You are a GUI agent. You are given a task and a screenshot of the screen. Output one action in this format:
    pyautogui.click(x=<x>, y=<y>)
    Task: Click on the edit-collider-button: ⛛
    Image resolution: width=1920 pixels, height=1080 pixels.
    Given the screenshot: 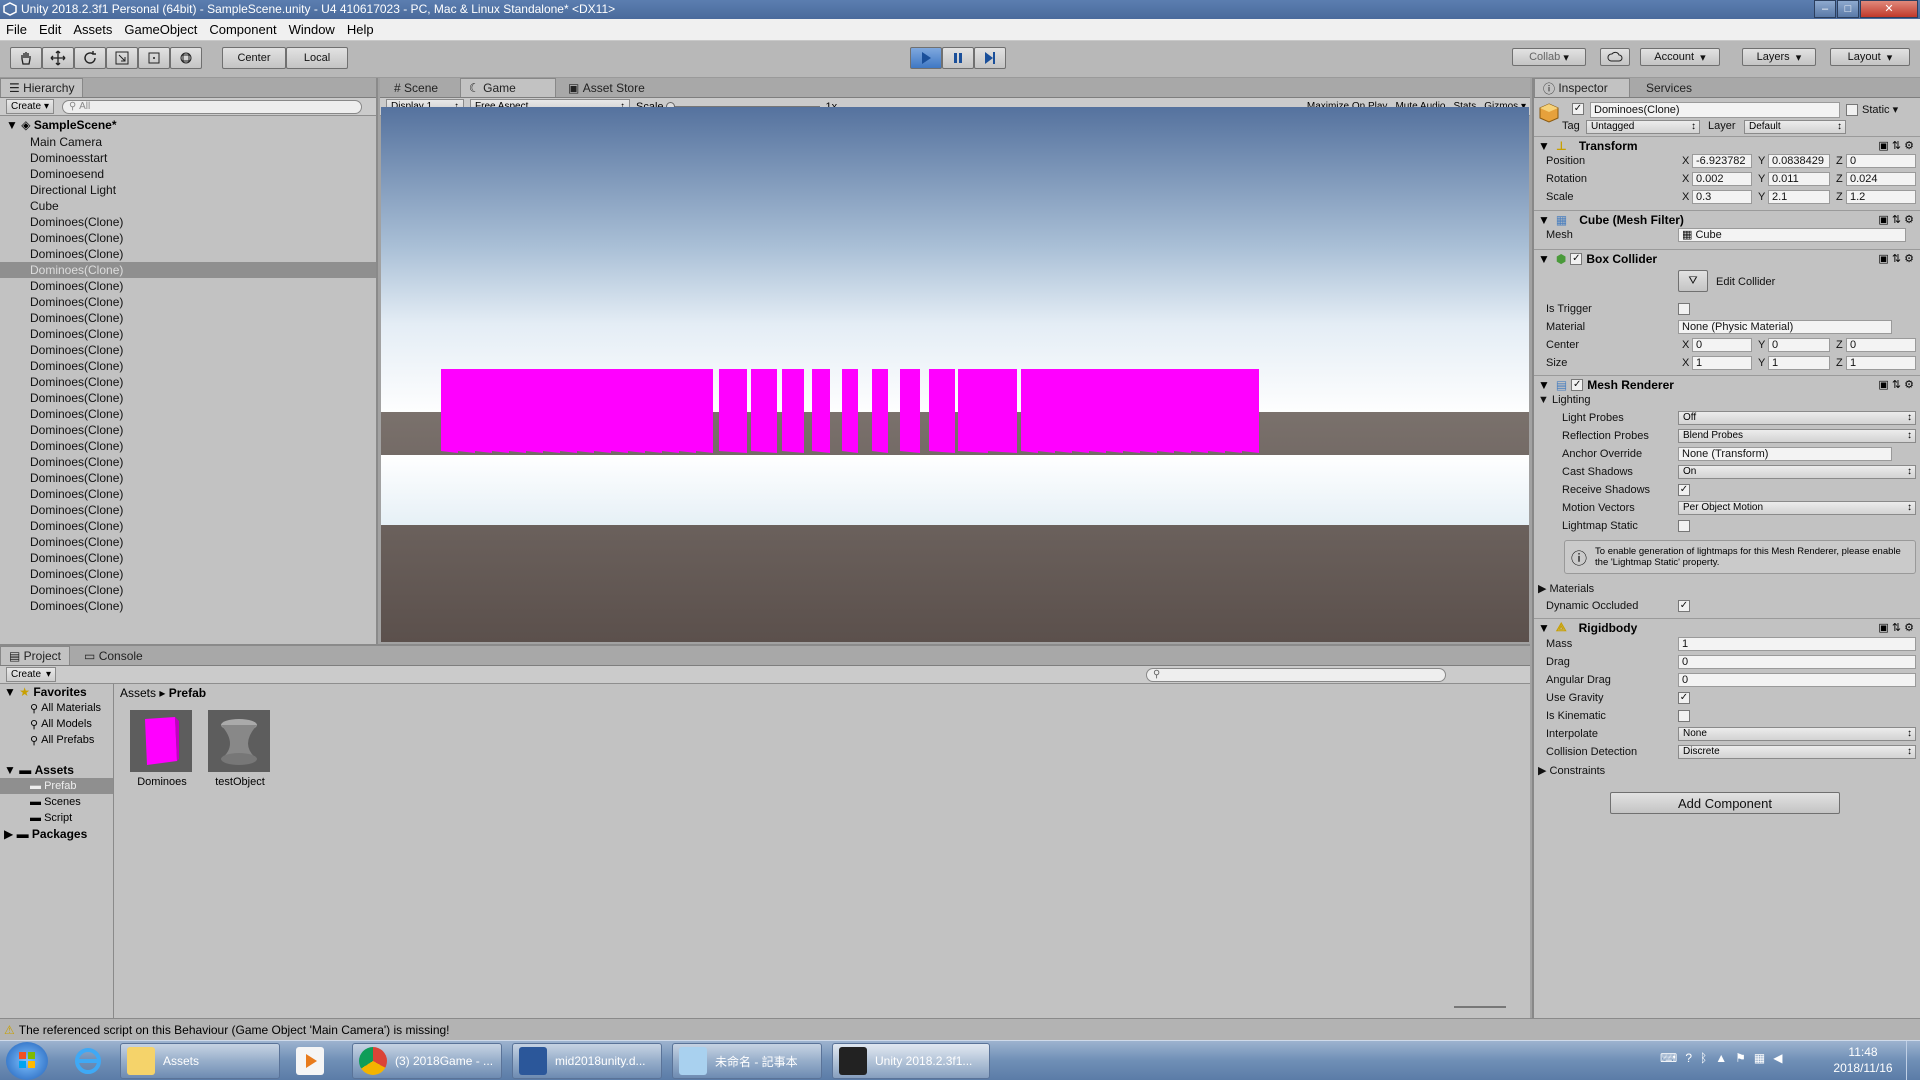 What is the action you would take?
    pyautogui.click(x=1693, y=281)
    